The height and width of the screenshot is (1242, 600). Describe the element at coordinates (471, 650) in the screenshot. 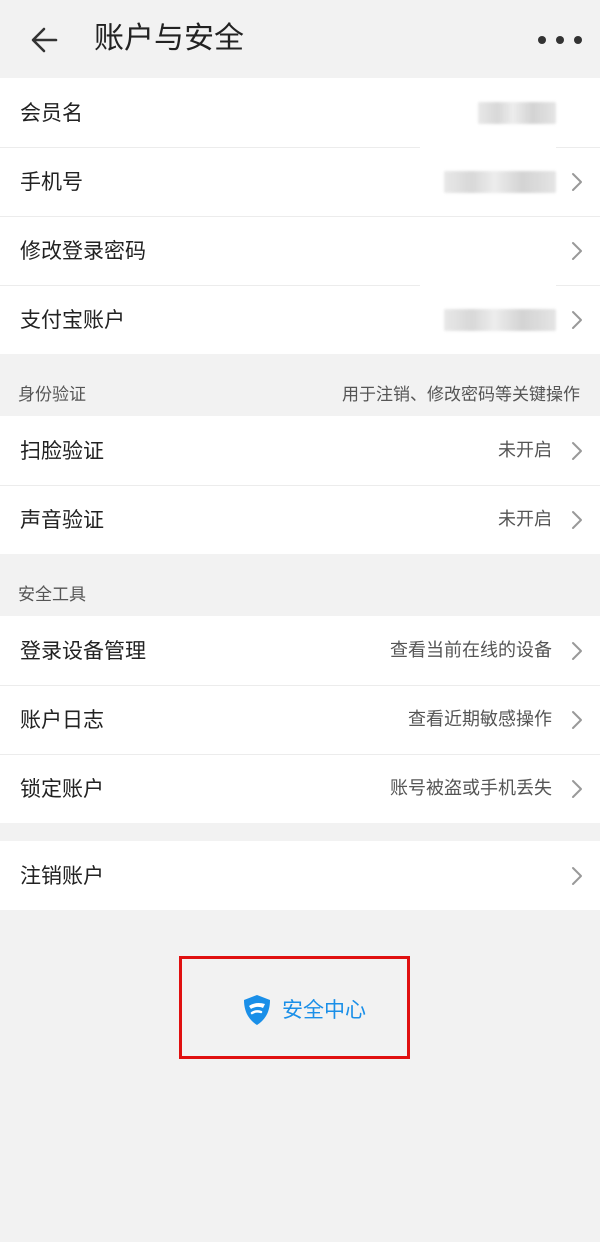

I see `row-value: 查看当前在线的设备` at that location.